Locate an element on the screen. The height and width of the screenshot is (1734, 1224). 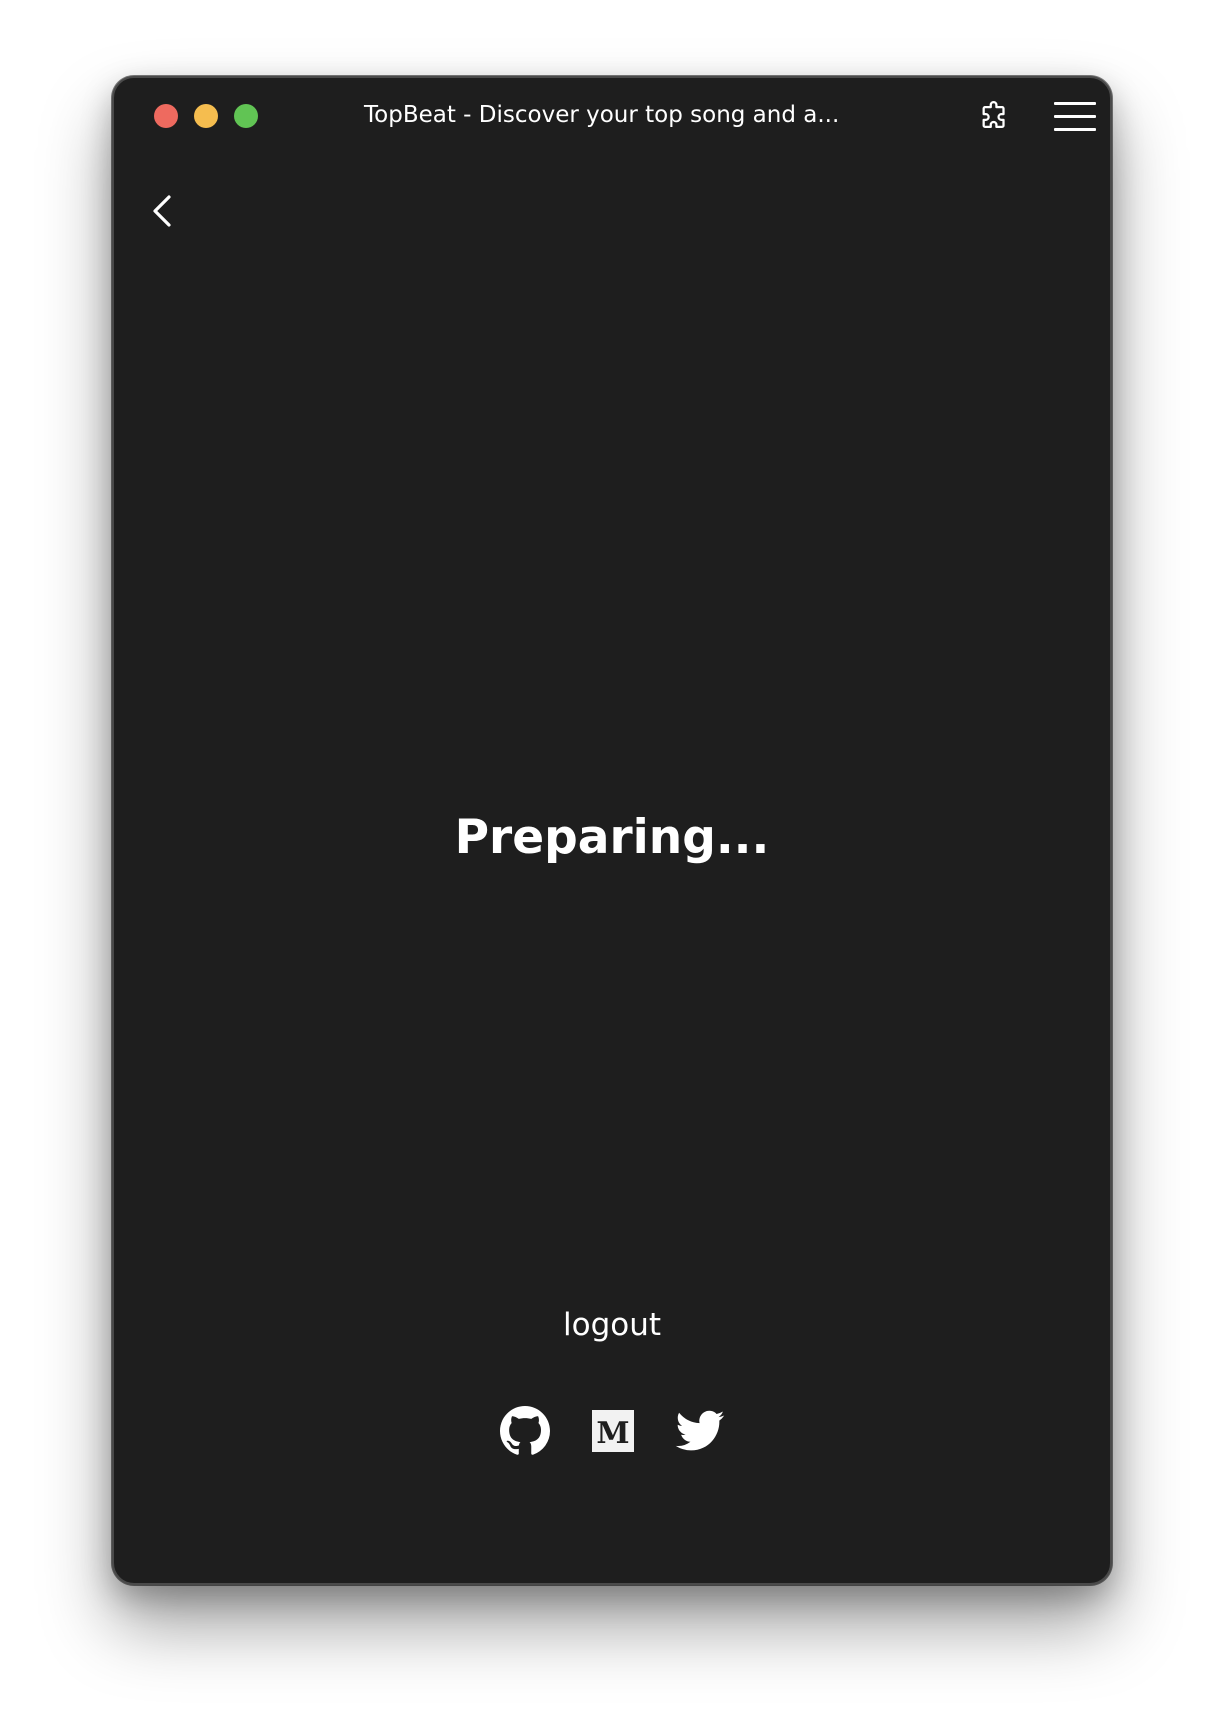
medium-icon: M is located at coordinates (613, 1431).